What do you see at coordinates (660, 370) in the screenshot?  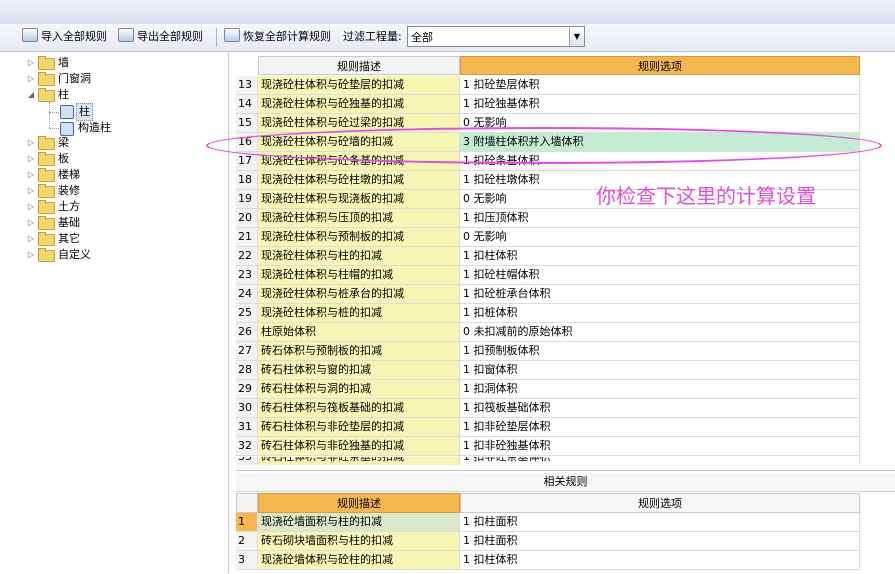 I see `rule-option: 1 扣窗体积` at bounding box center [660, 370].